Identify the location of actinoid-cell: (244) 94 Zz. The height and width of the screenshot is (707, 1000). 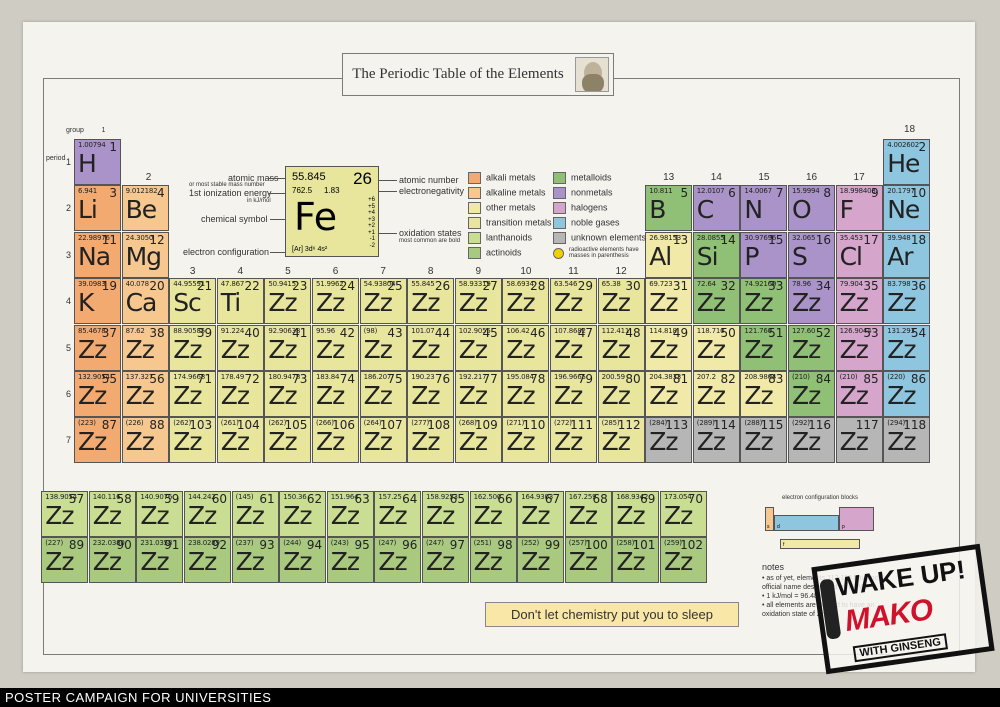
(303, 560).